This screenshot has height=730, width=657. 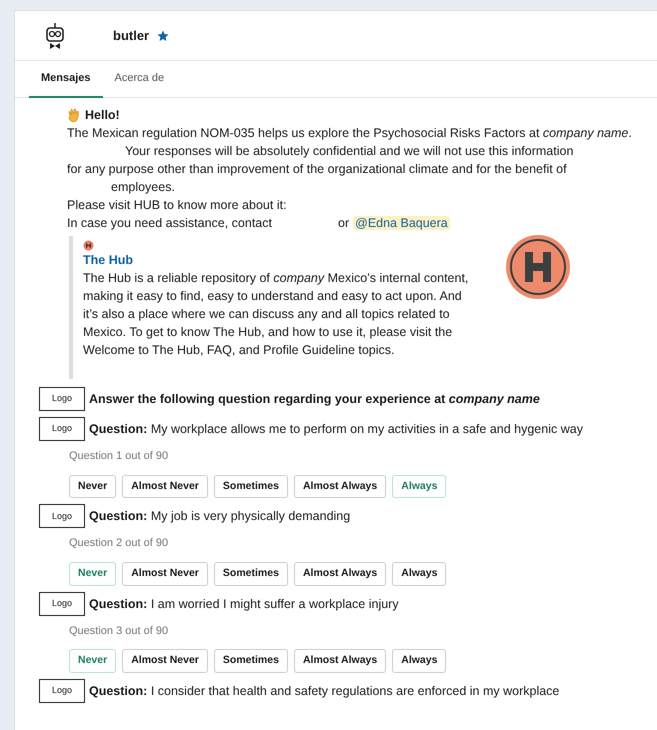 I want to click on bot-name: butler, so click(x=131, y=35).